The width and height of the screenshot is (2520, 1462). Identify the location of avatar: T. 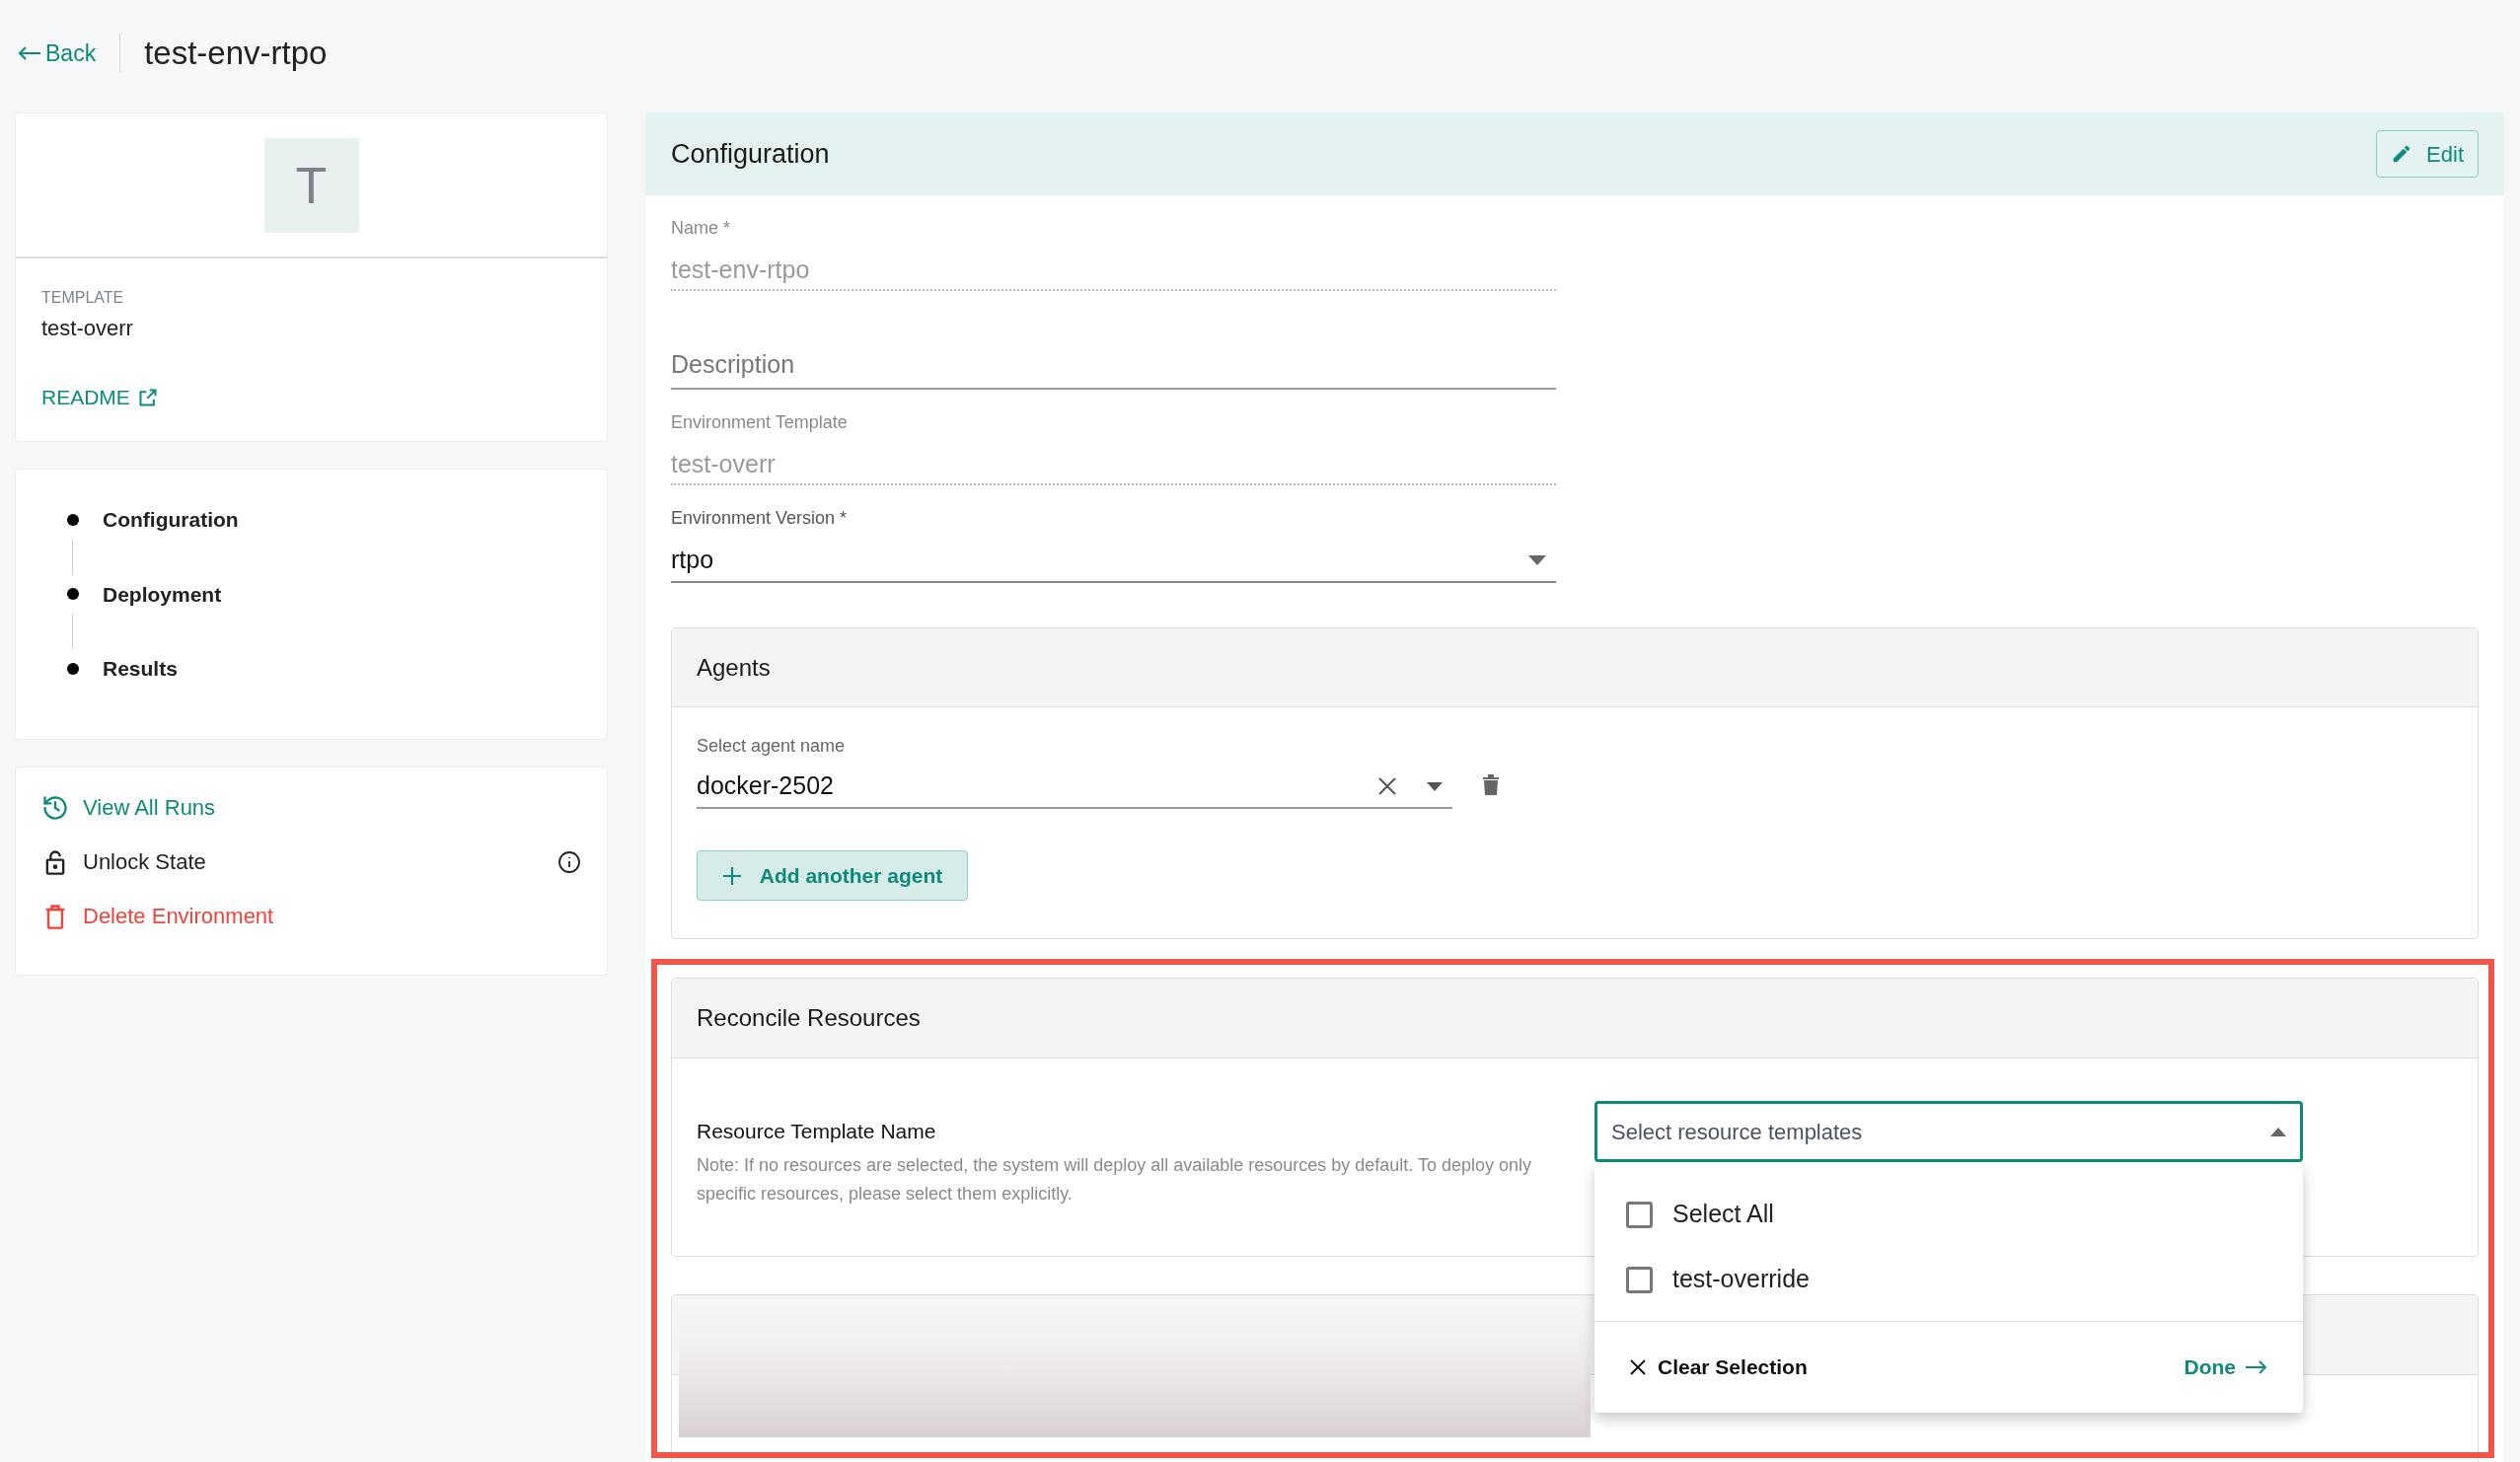
(311, 185).